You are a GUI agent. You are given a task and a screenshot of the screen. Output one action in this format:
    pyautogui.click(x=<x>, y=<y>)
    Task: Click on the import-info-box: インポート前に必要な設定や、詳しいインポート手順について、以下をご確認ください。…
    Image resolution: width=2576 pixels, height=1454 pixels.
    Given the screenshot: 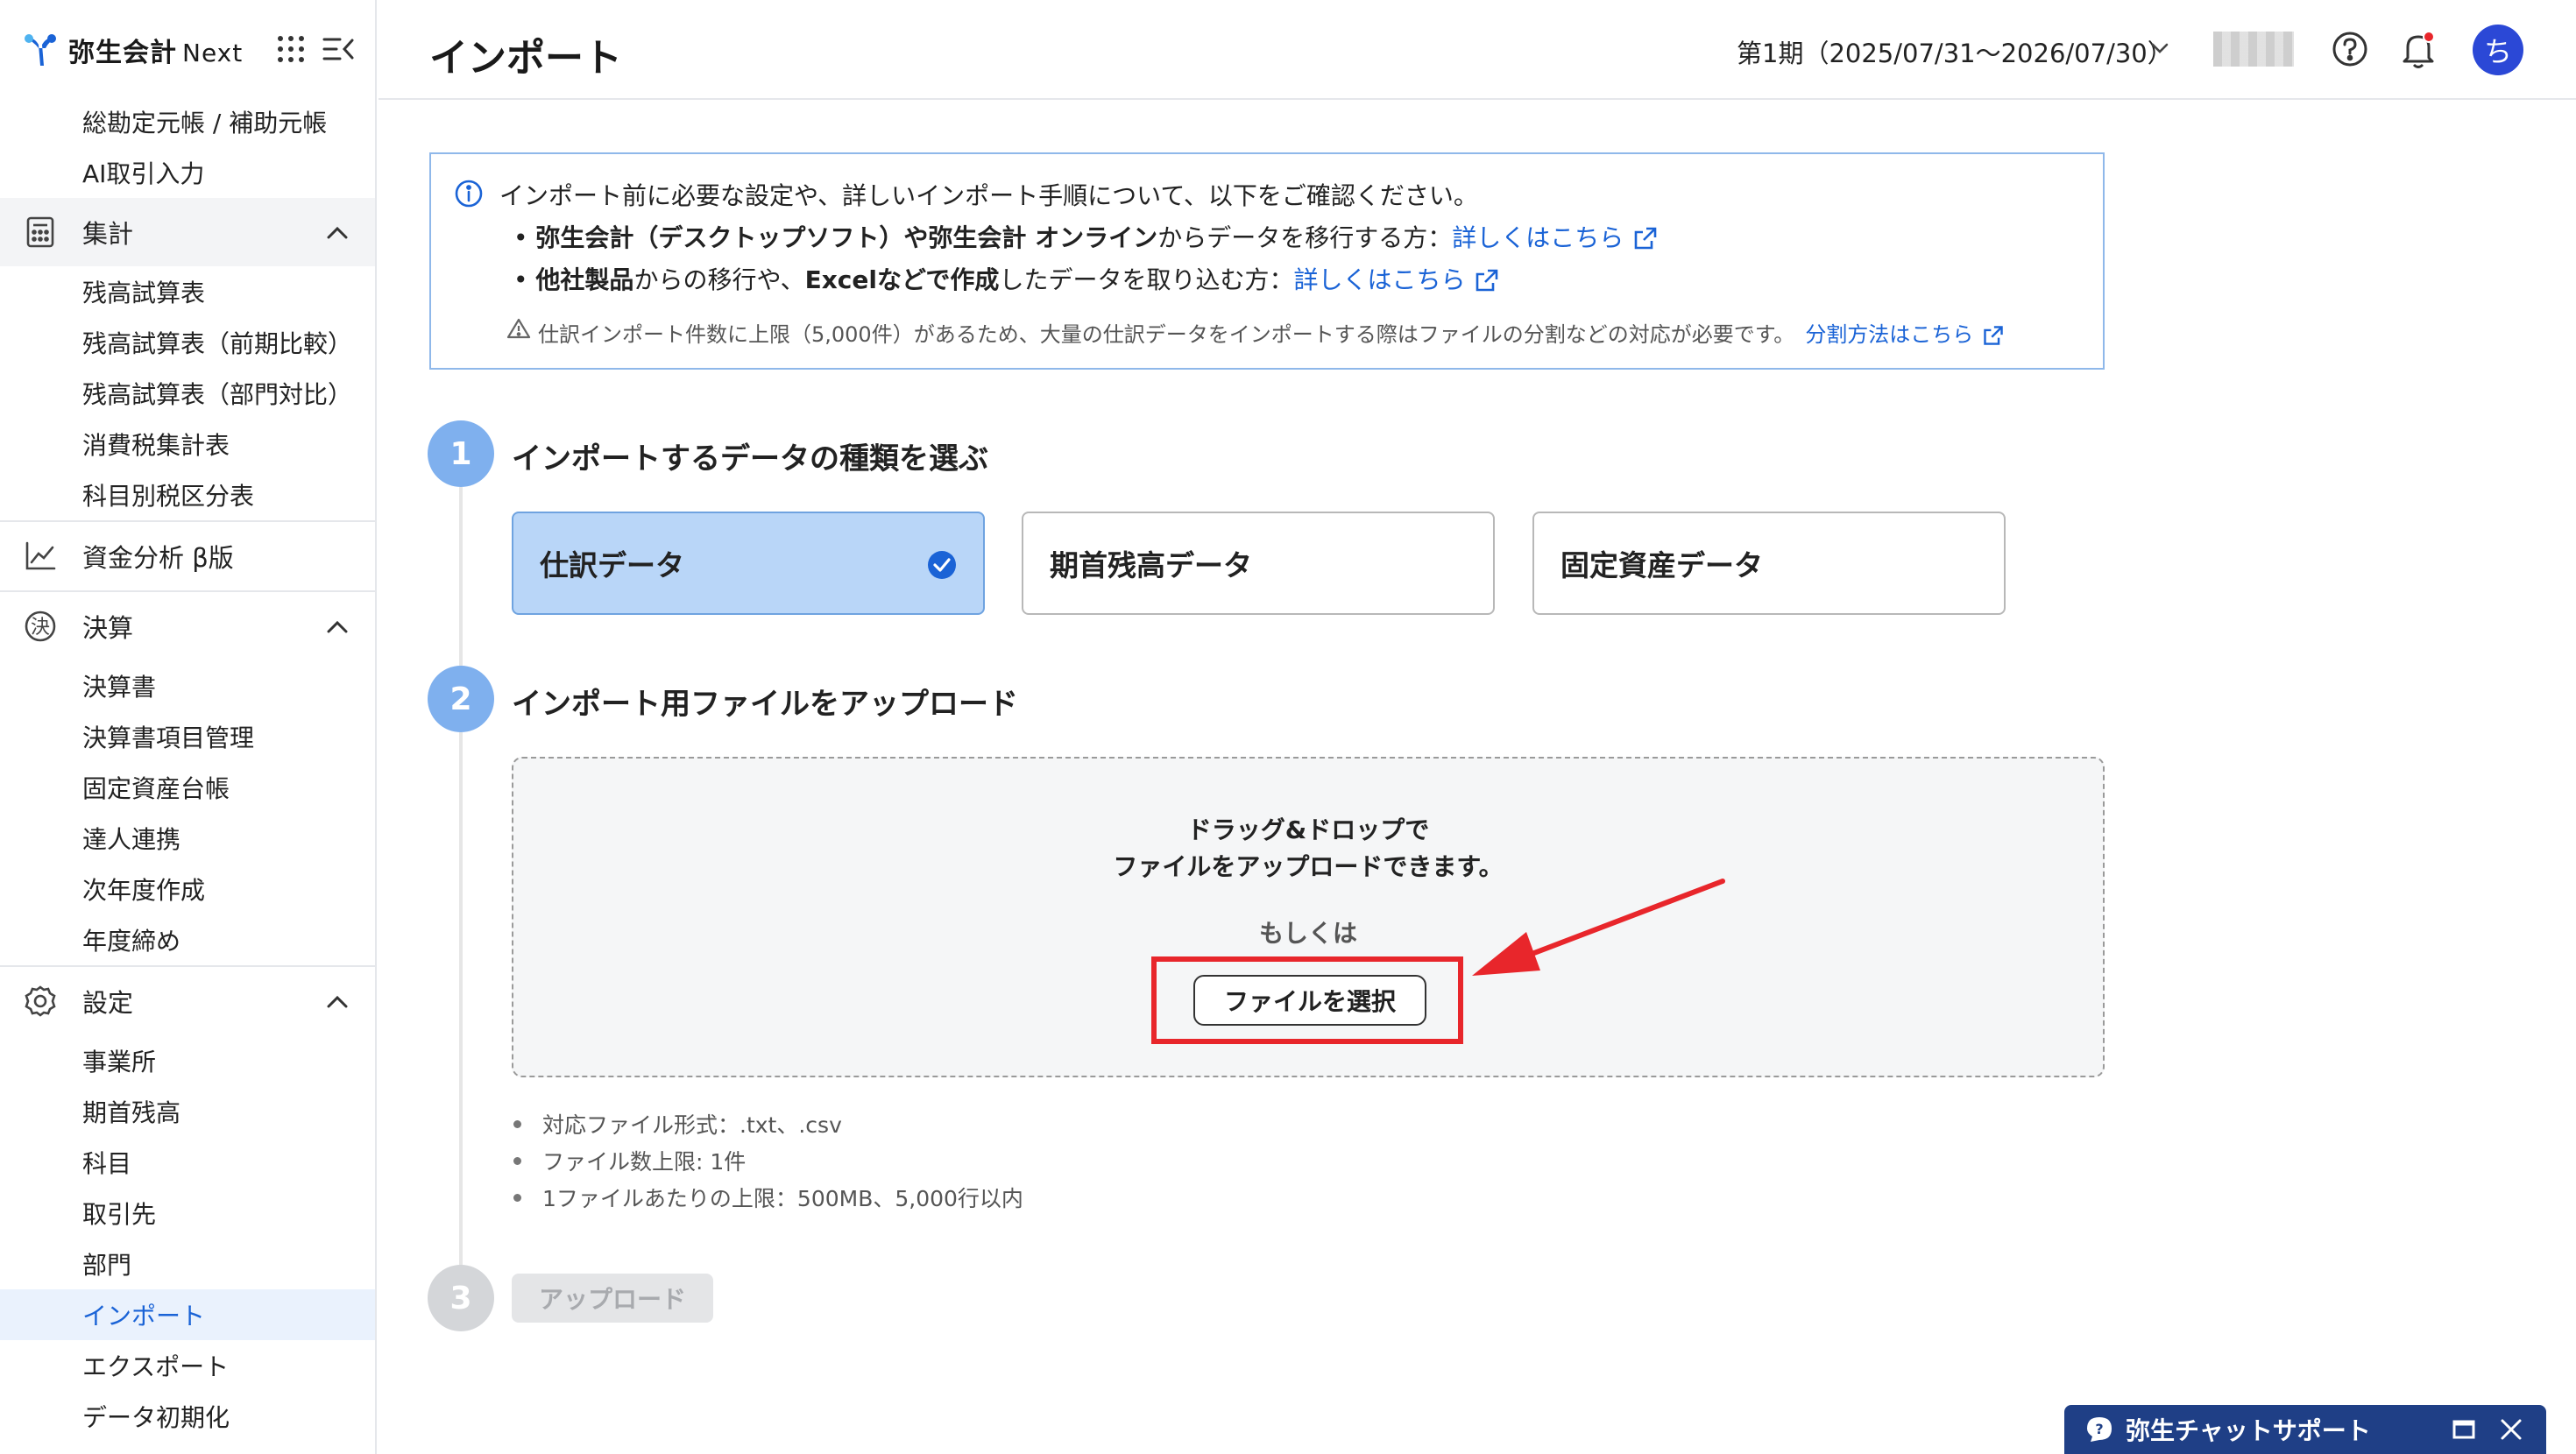 What is the action you would take?
    pyautogui.click(x=1267, y=261)
    